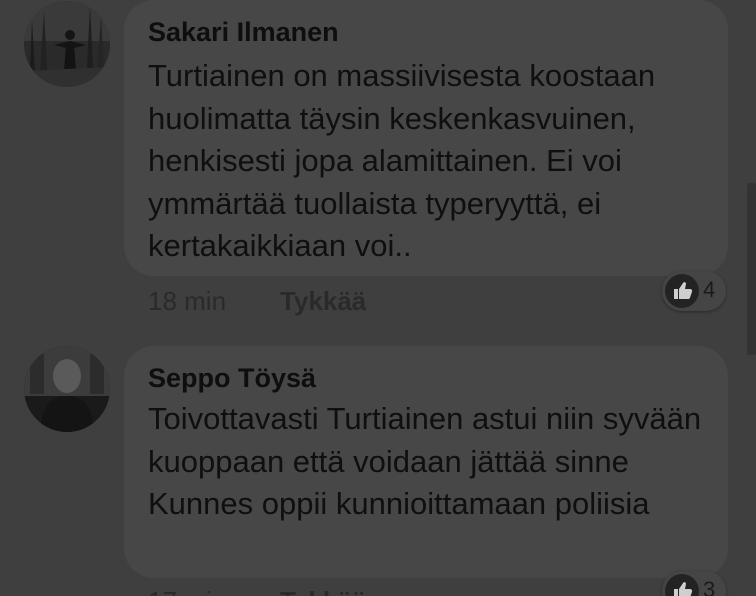 The width and height of the screenshot is (756, 596). I want to click on comment-timestamp: 17 min, so click(187, 591).